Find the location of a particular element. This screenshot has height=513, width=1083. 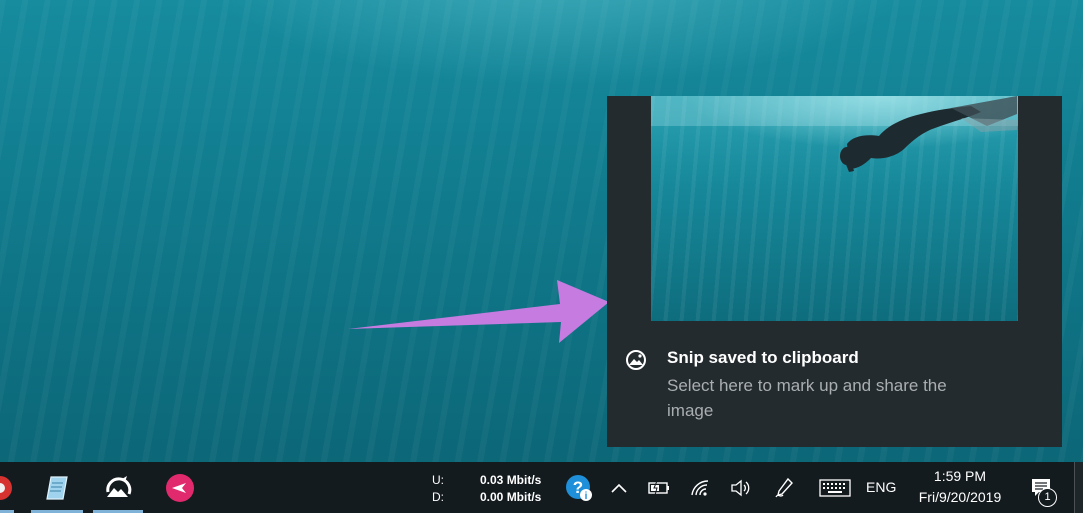

swimmer-image is located at coordinates (834, 134).